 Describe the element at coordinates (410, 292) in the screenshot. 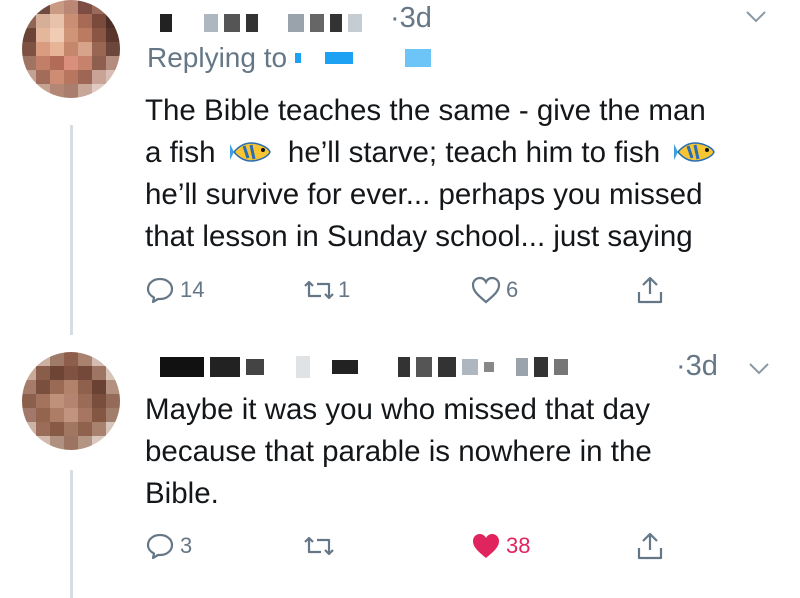

I see `tweet-actions: 14 1 6` at that location.